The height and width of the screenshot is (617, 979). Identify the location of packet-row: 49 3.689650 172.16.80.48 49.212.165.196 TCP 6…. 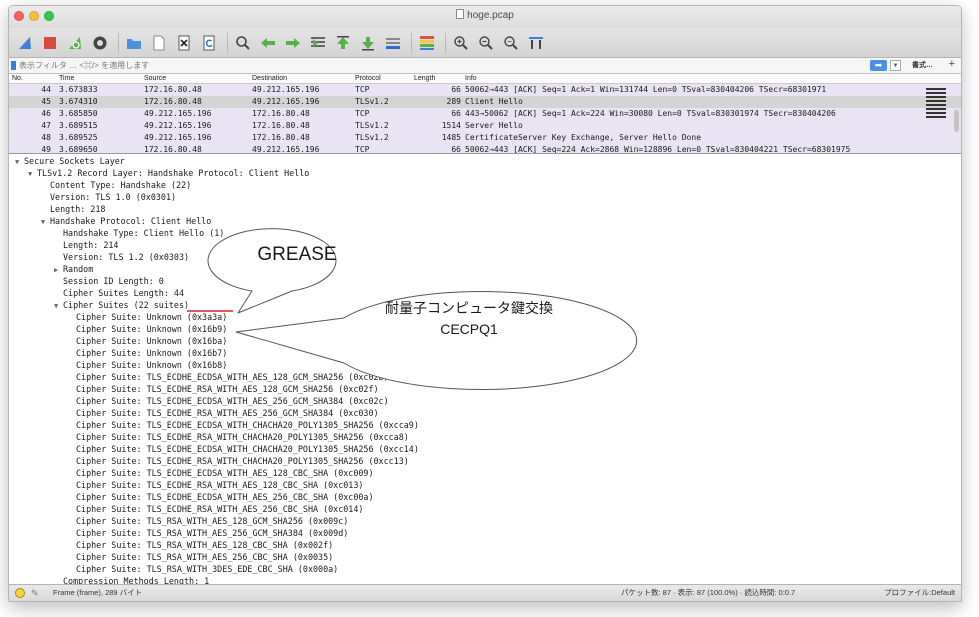
(485, 149).